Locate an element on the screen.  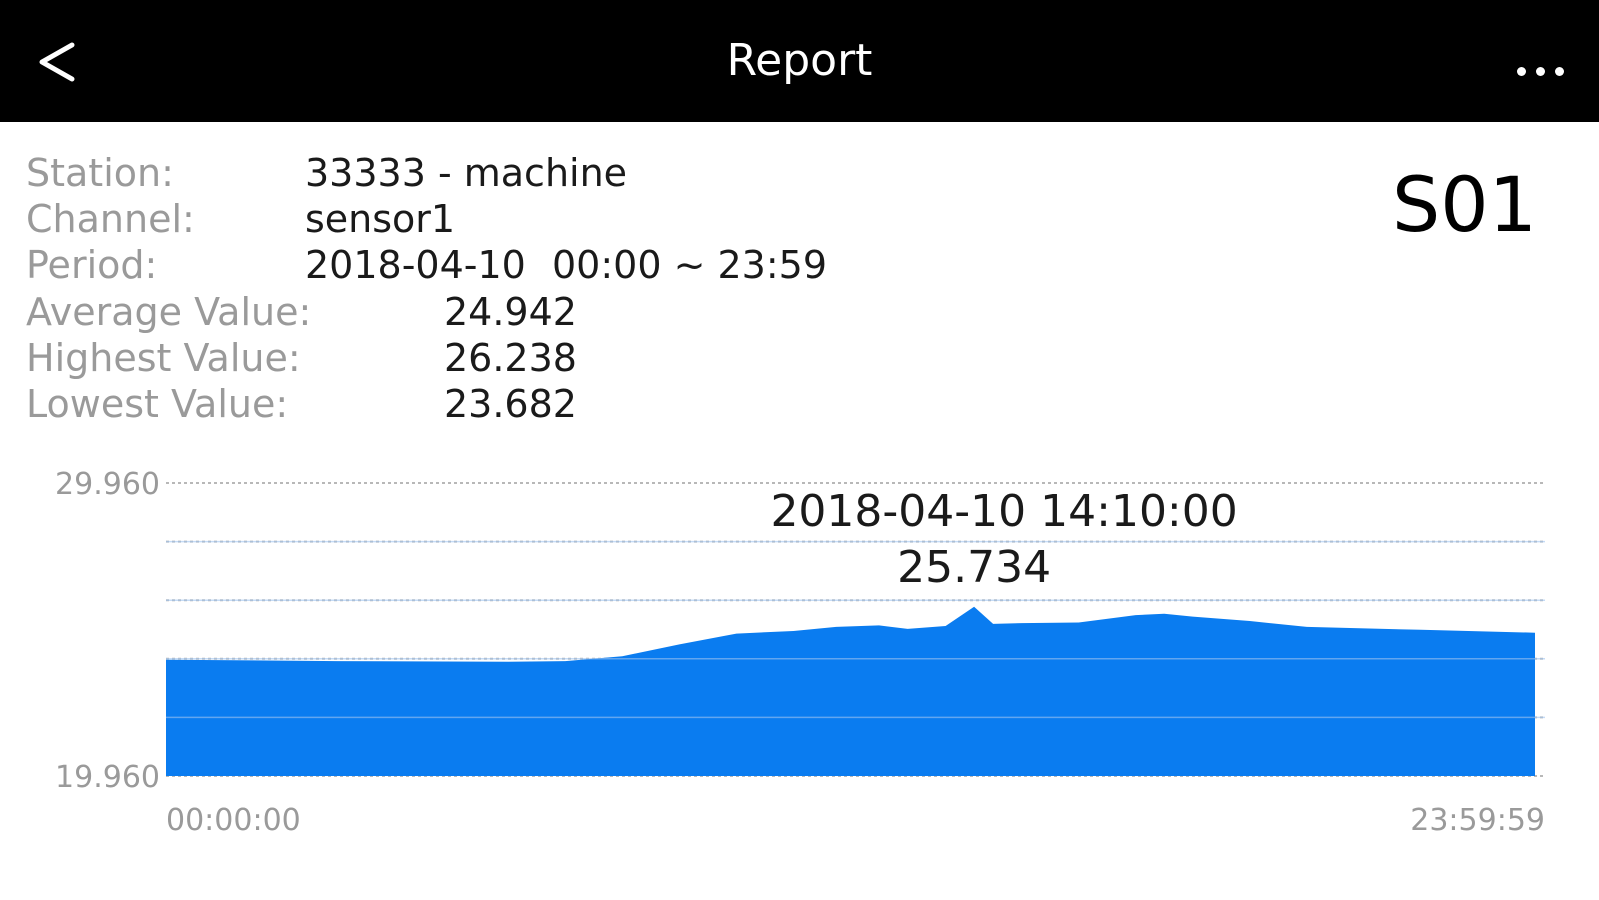
station-value: 33333 - machine is located at coordinates (466, 173).